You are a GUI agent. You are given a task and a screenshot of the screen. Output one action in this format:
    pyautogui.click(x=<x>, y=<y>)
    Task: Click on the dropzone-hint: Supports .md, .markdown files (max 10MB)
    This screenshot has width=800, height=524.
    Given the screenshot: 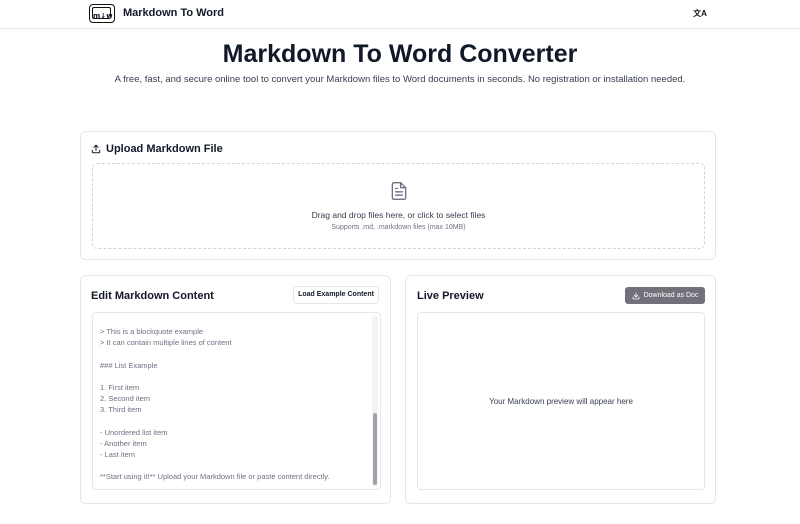 What is the action you would take?
    pyautogui.click(x=398, y=227)
    